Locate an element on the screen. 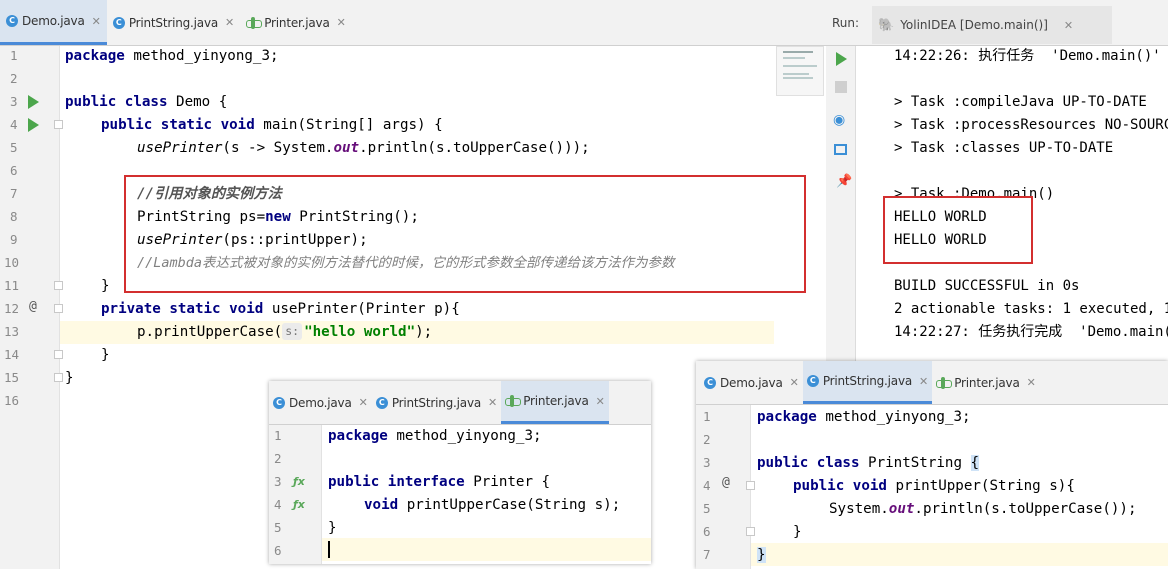 The image size is (1168, 569). console-line: 14:22:26: 执行任务 'Demo.main()' is located at coordinates (1027, 56).